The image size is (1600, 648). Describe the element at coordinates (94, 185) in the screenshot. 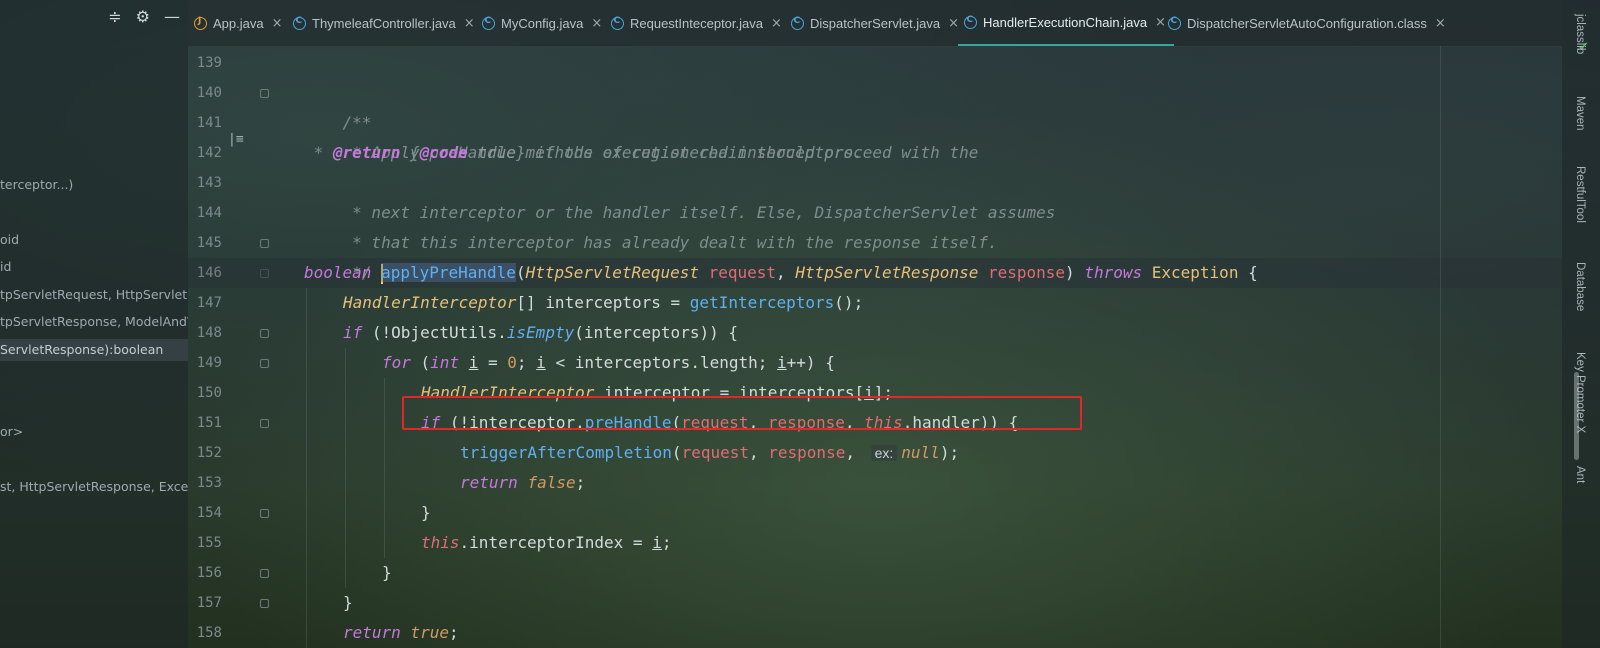

I see `structure-item: terceptor...)` at that location.